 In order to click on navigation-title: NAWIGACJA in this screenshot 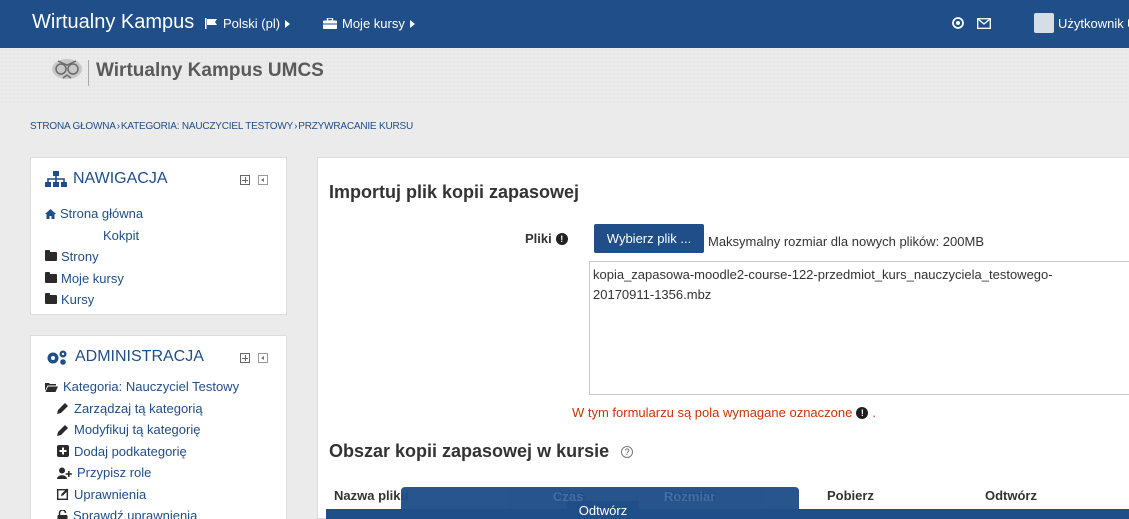, I will do `click(106, 179)`.